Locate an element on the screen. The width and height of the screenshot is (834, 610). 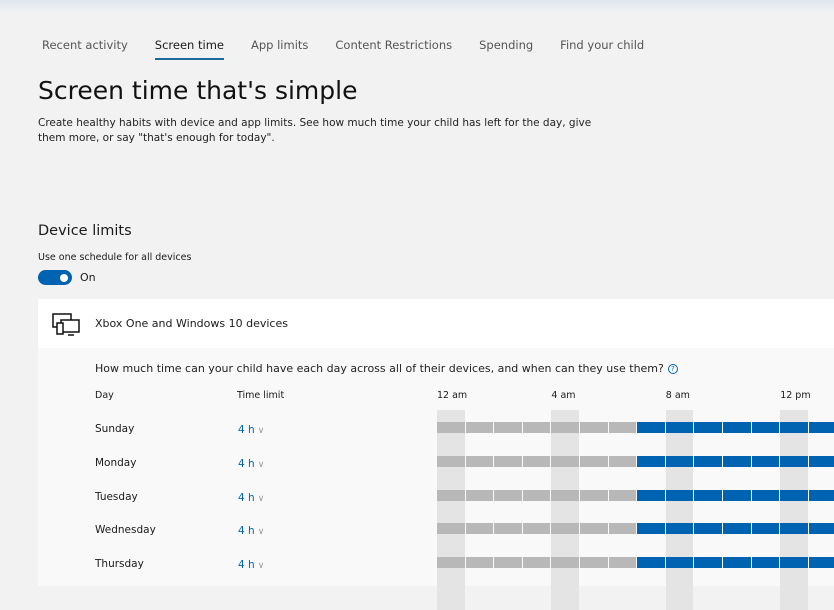
hour-label: 12 pm is located at coordinates (795, 395).